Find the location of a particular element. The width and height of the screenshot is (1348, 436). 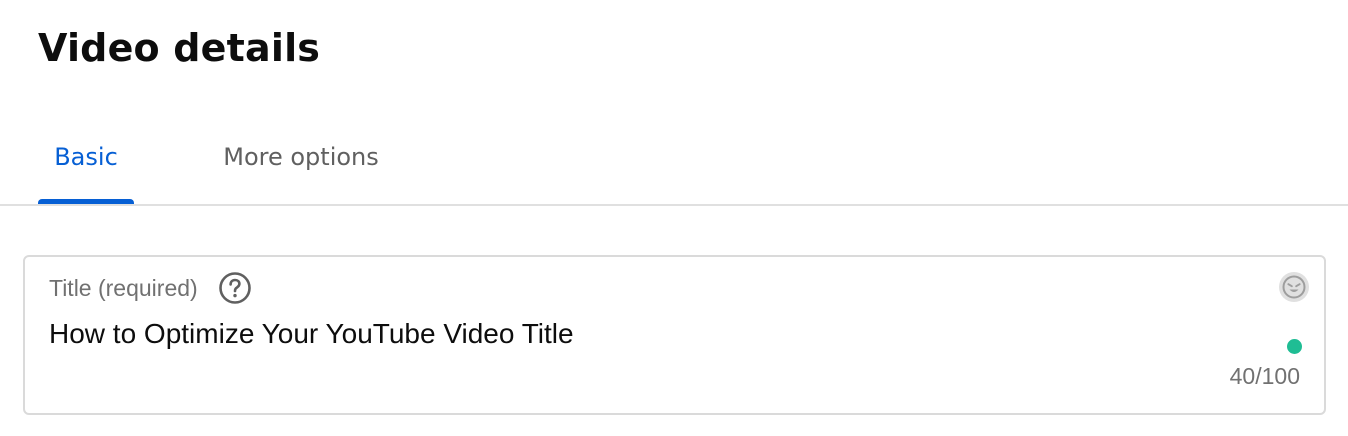

title-status-dot is located at coordinates (1294, 346).